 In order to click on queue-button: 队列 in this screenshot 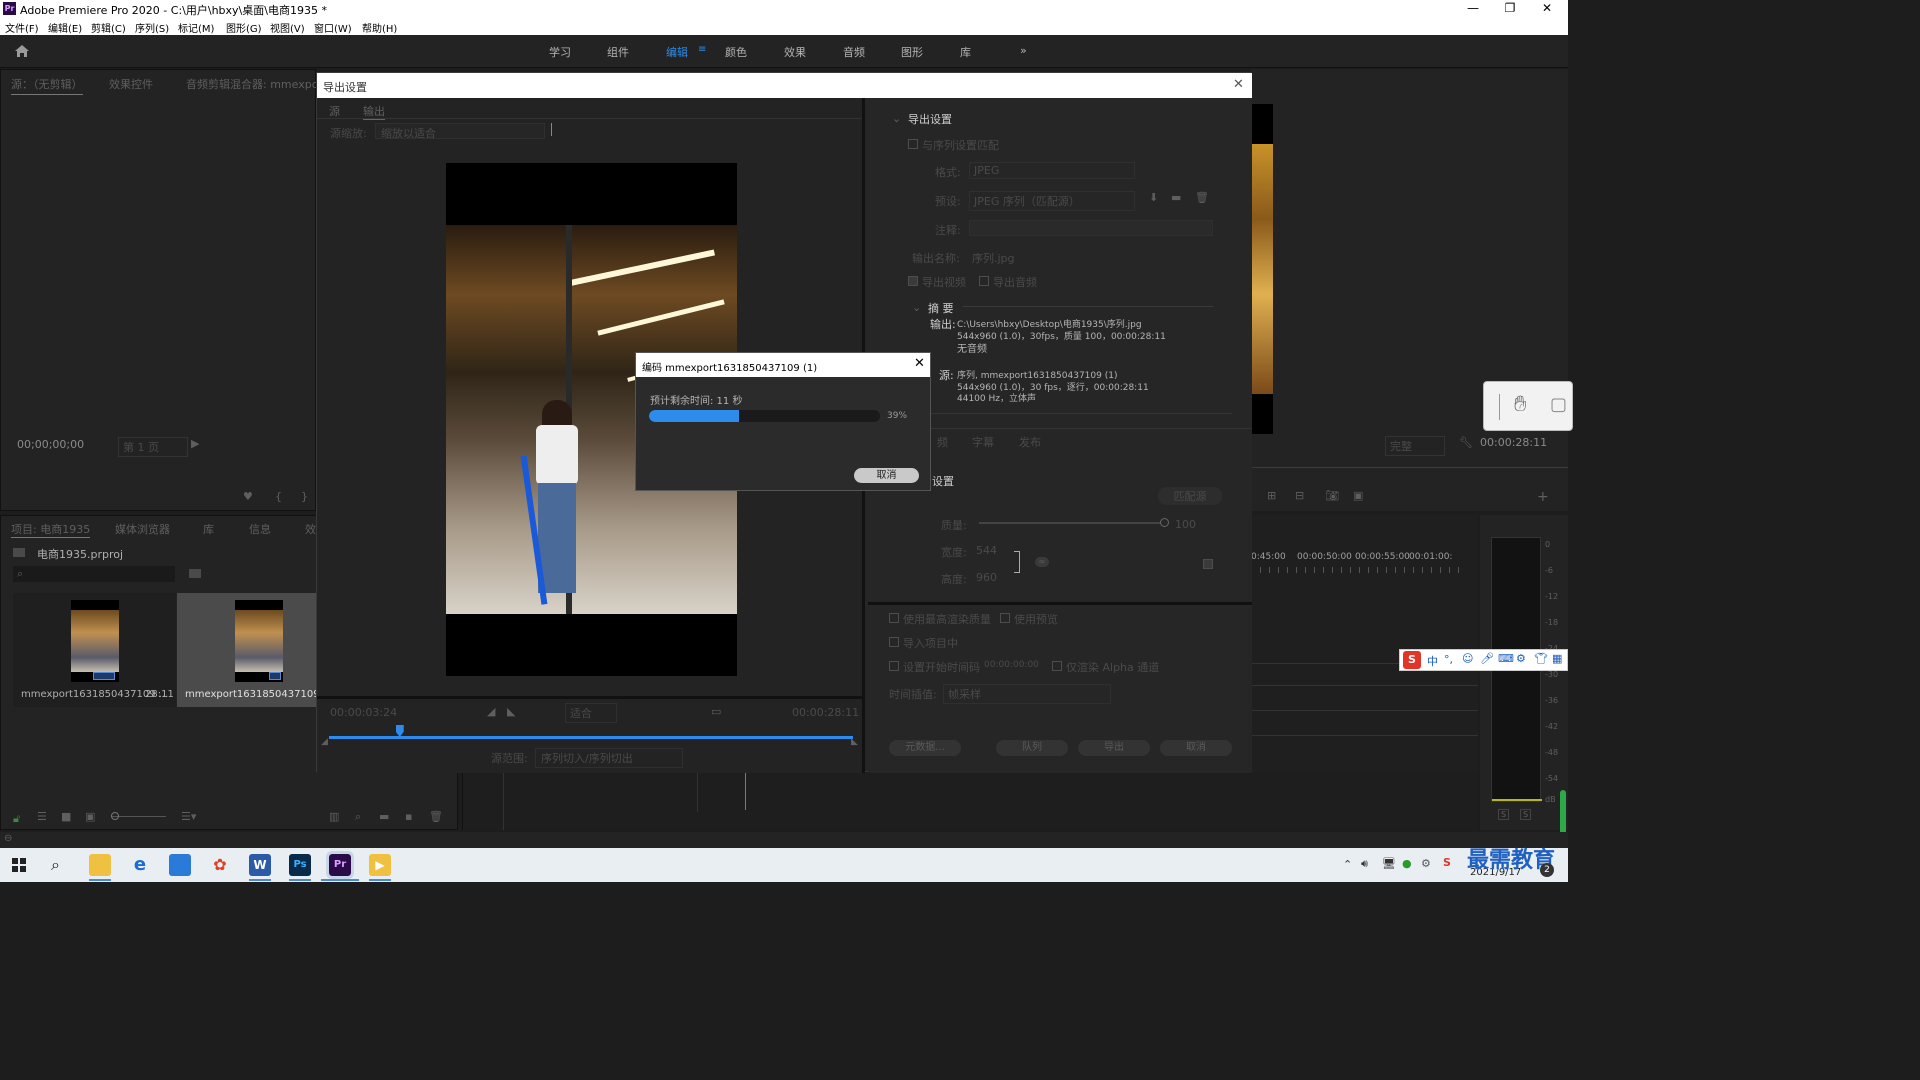, I will do `click(1032, 748)`.